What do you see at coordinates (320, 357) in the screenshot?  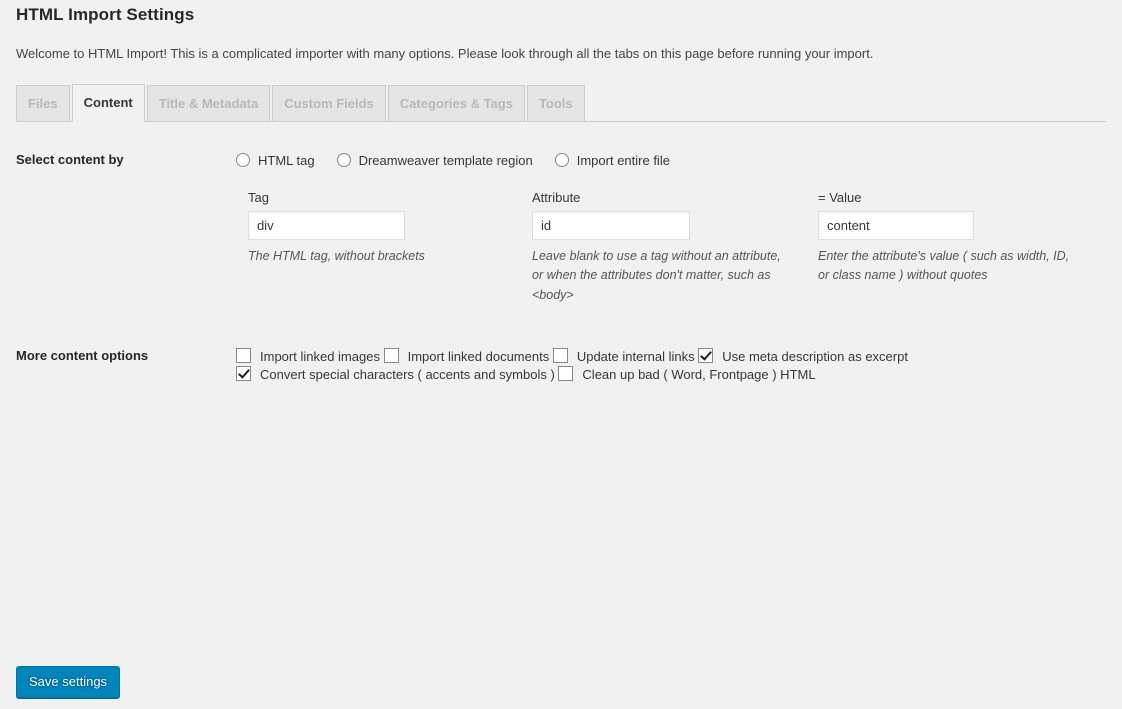 I see `checkbox-label-import-linked-images: Import linked images` at bounding box center [320, 357].